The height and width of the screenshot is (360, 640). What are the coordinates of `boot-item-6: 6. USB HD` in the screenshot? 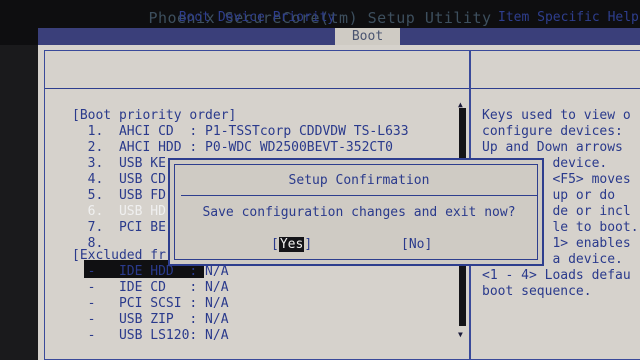 It's located at (119, 212).